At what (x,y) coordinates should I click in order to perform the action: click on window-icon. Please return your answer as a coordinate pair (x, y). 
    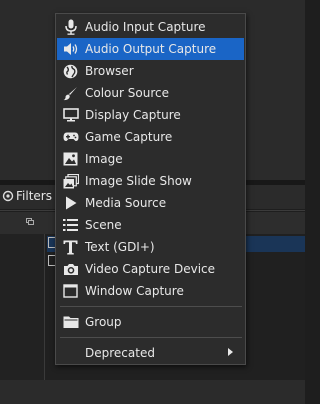
    Looking at the image, I should click on (70, 291).